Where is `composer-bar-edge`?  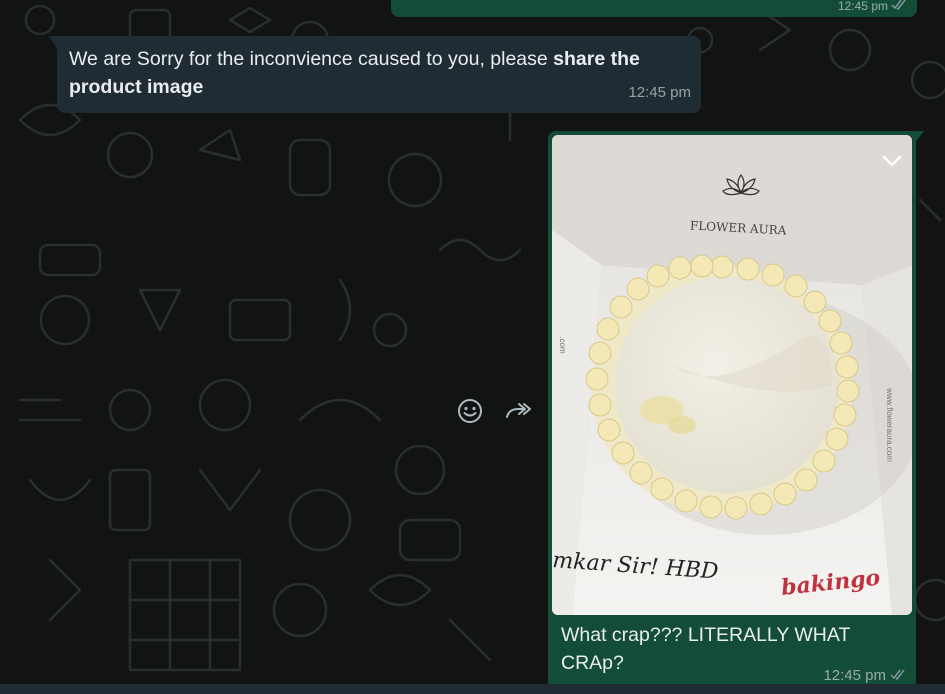 composer-bar-edge is located at coordinates (472, 689).